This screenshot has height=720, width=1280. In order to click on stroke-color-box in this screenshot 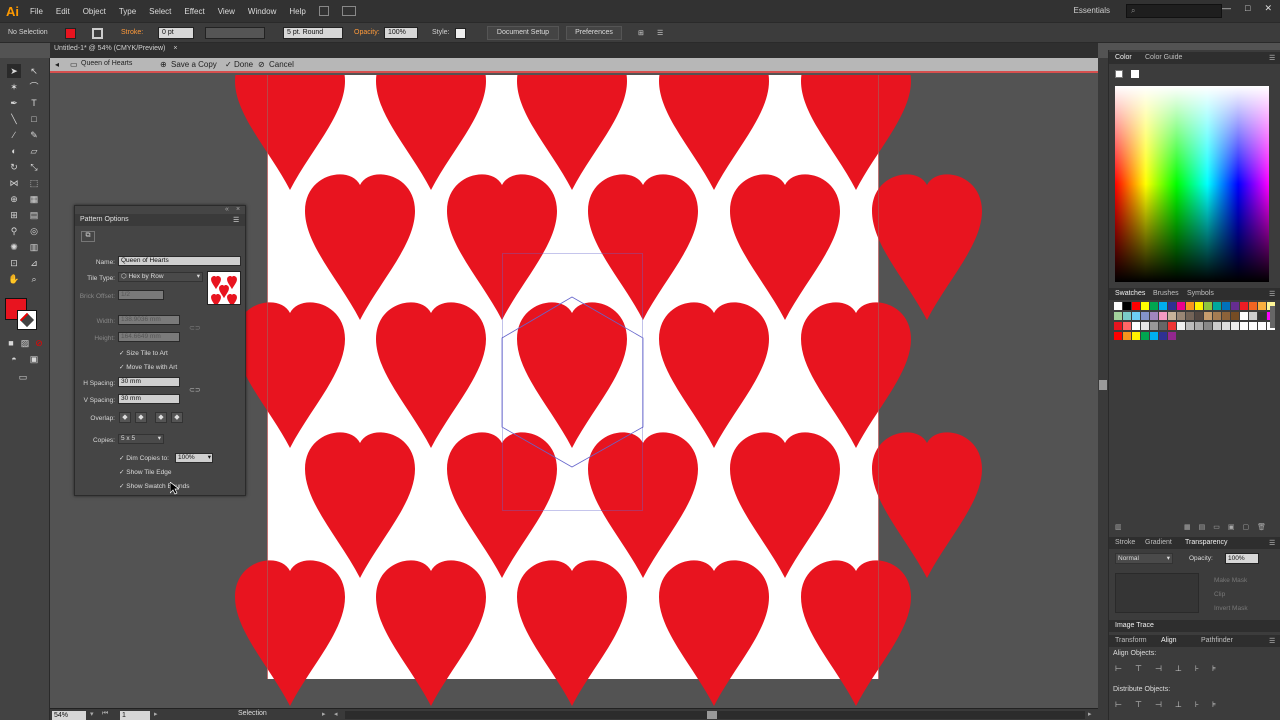, I will do `click(27, 320)`.